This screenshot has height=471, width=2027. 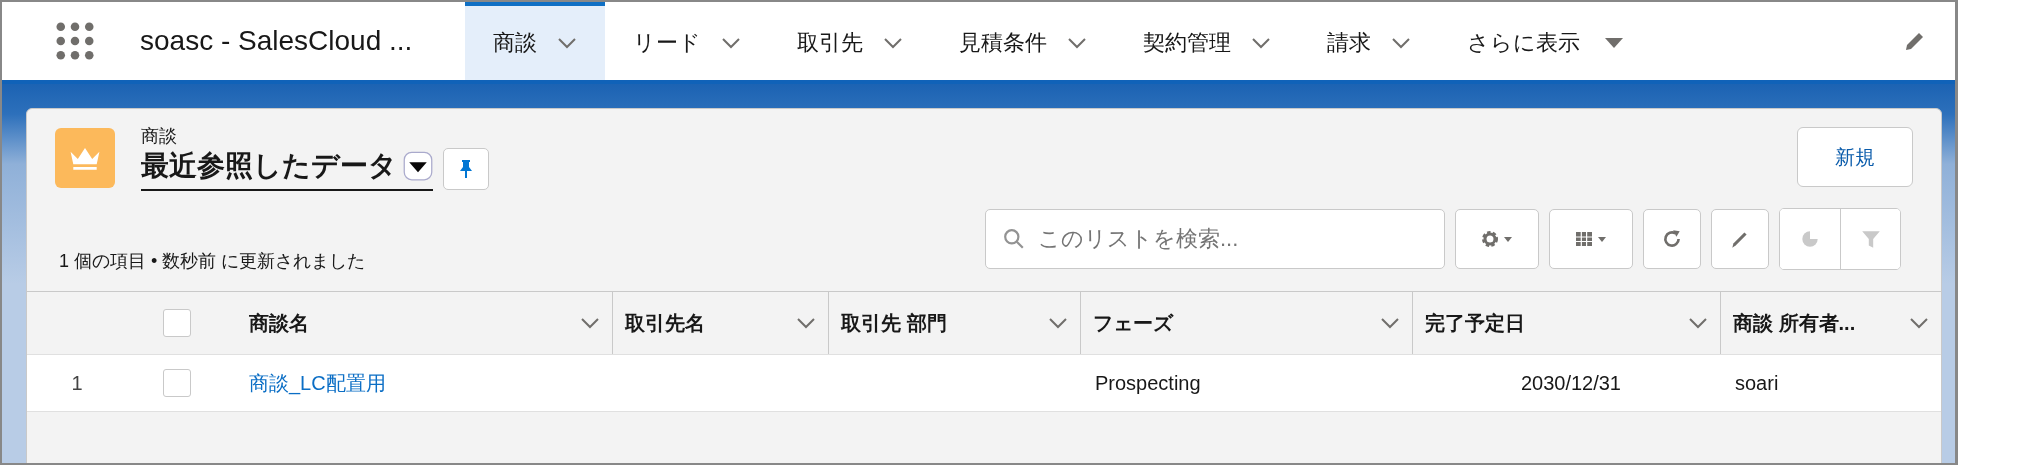 What do you see at coordinates (850, 41) in the screenshot?
I see `nav-tab: 取引先` at bounding box center [850, 41].